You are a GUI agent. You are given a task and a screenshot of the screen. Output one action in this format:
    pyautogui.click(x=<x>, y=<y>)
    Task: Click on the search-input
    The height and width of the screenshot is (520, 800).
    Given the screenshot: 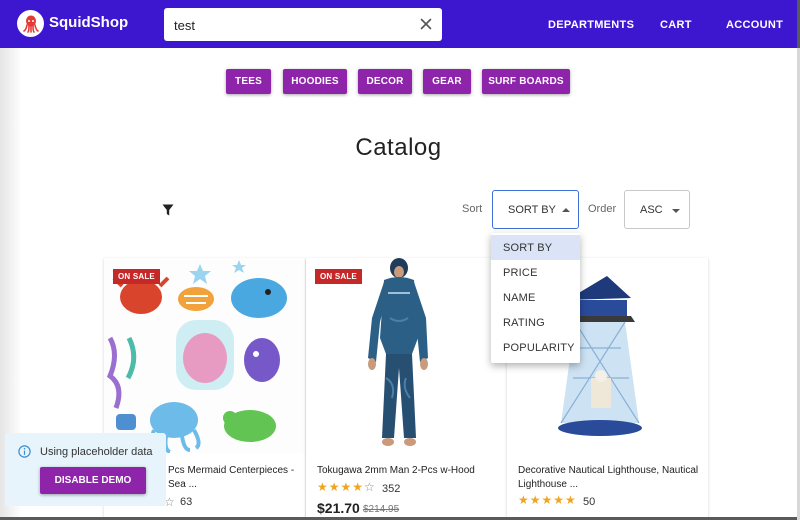 What is the action you would take?
    pyautogui.click(x=294, y=25)
    